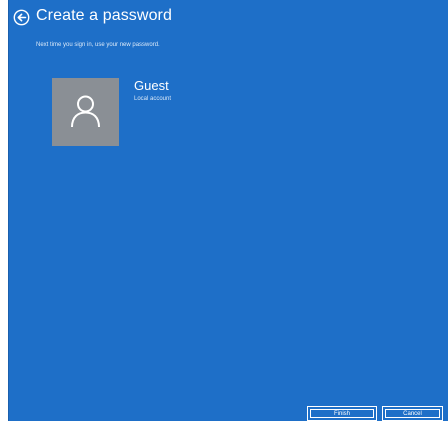  I want to click on page-title: Create a password, so click(104, 15).